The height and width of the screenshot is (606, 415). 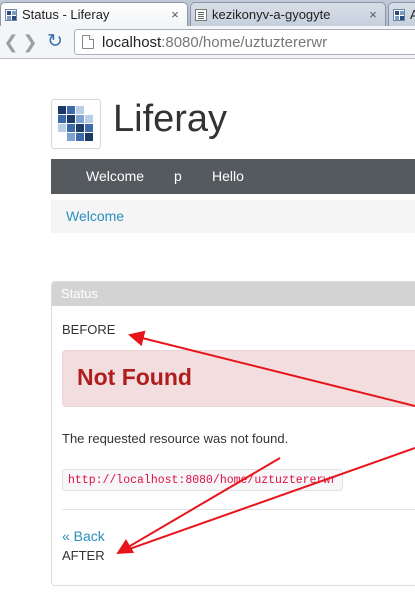 I want to click on after-label: AFTER, so click(x=83, y=555).